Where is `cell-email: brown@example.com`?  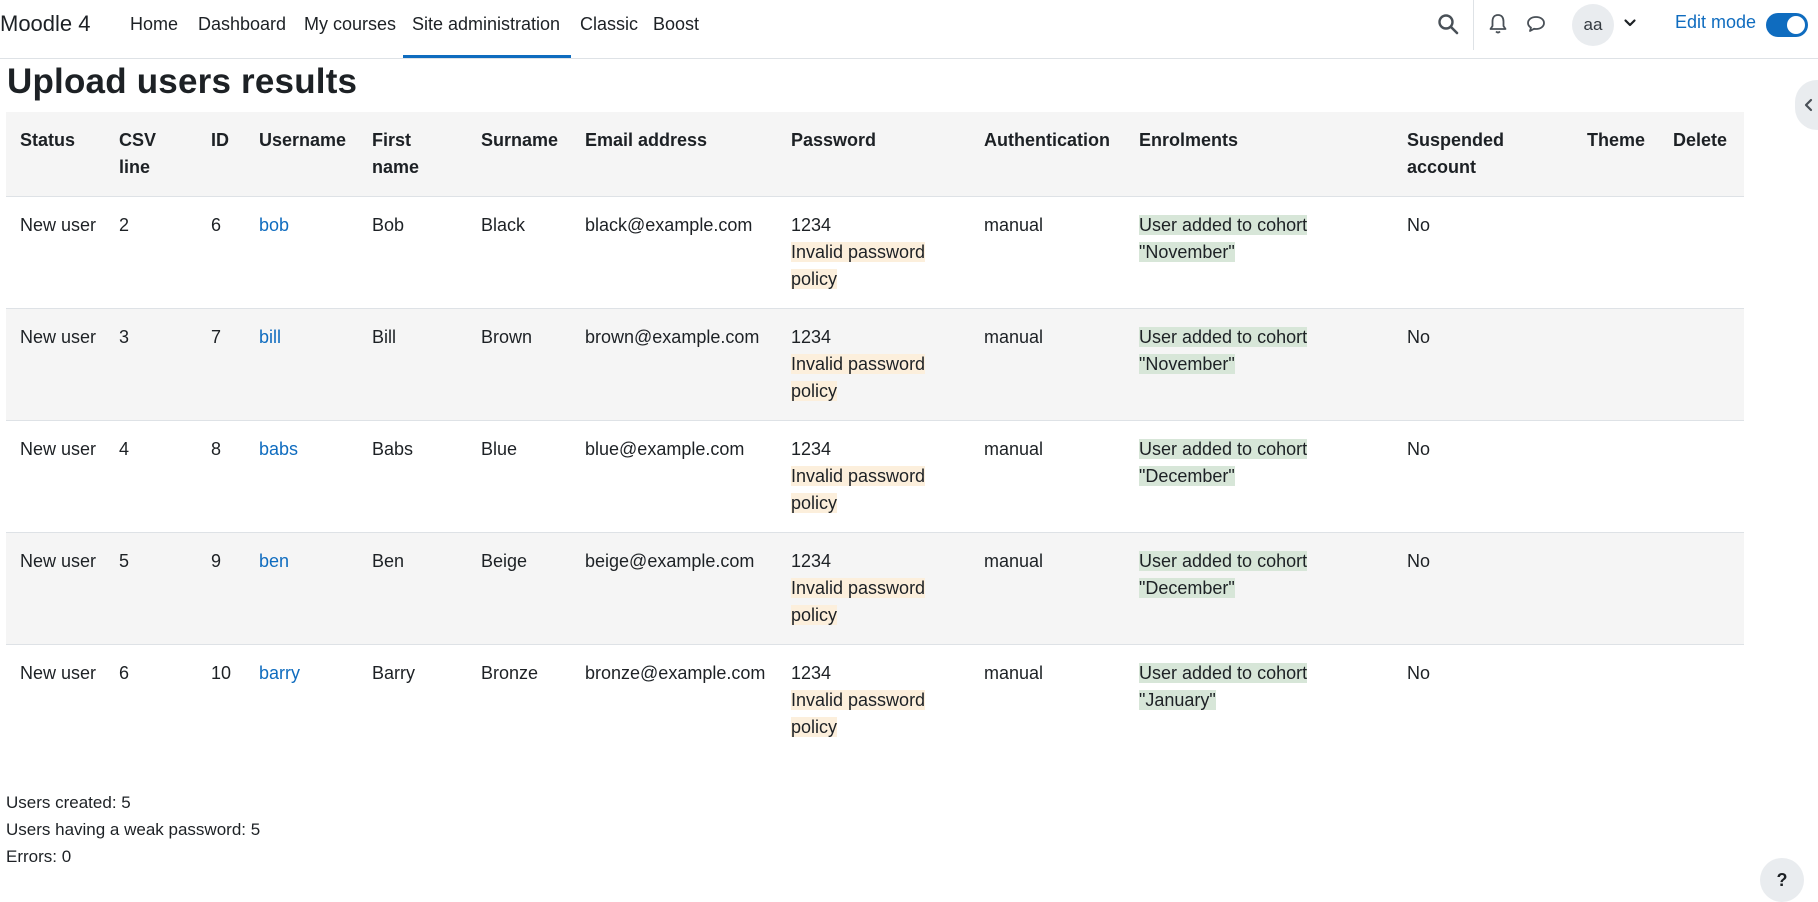
cell-email: brown@example.com is located at coordinates (674, 364).